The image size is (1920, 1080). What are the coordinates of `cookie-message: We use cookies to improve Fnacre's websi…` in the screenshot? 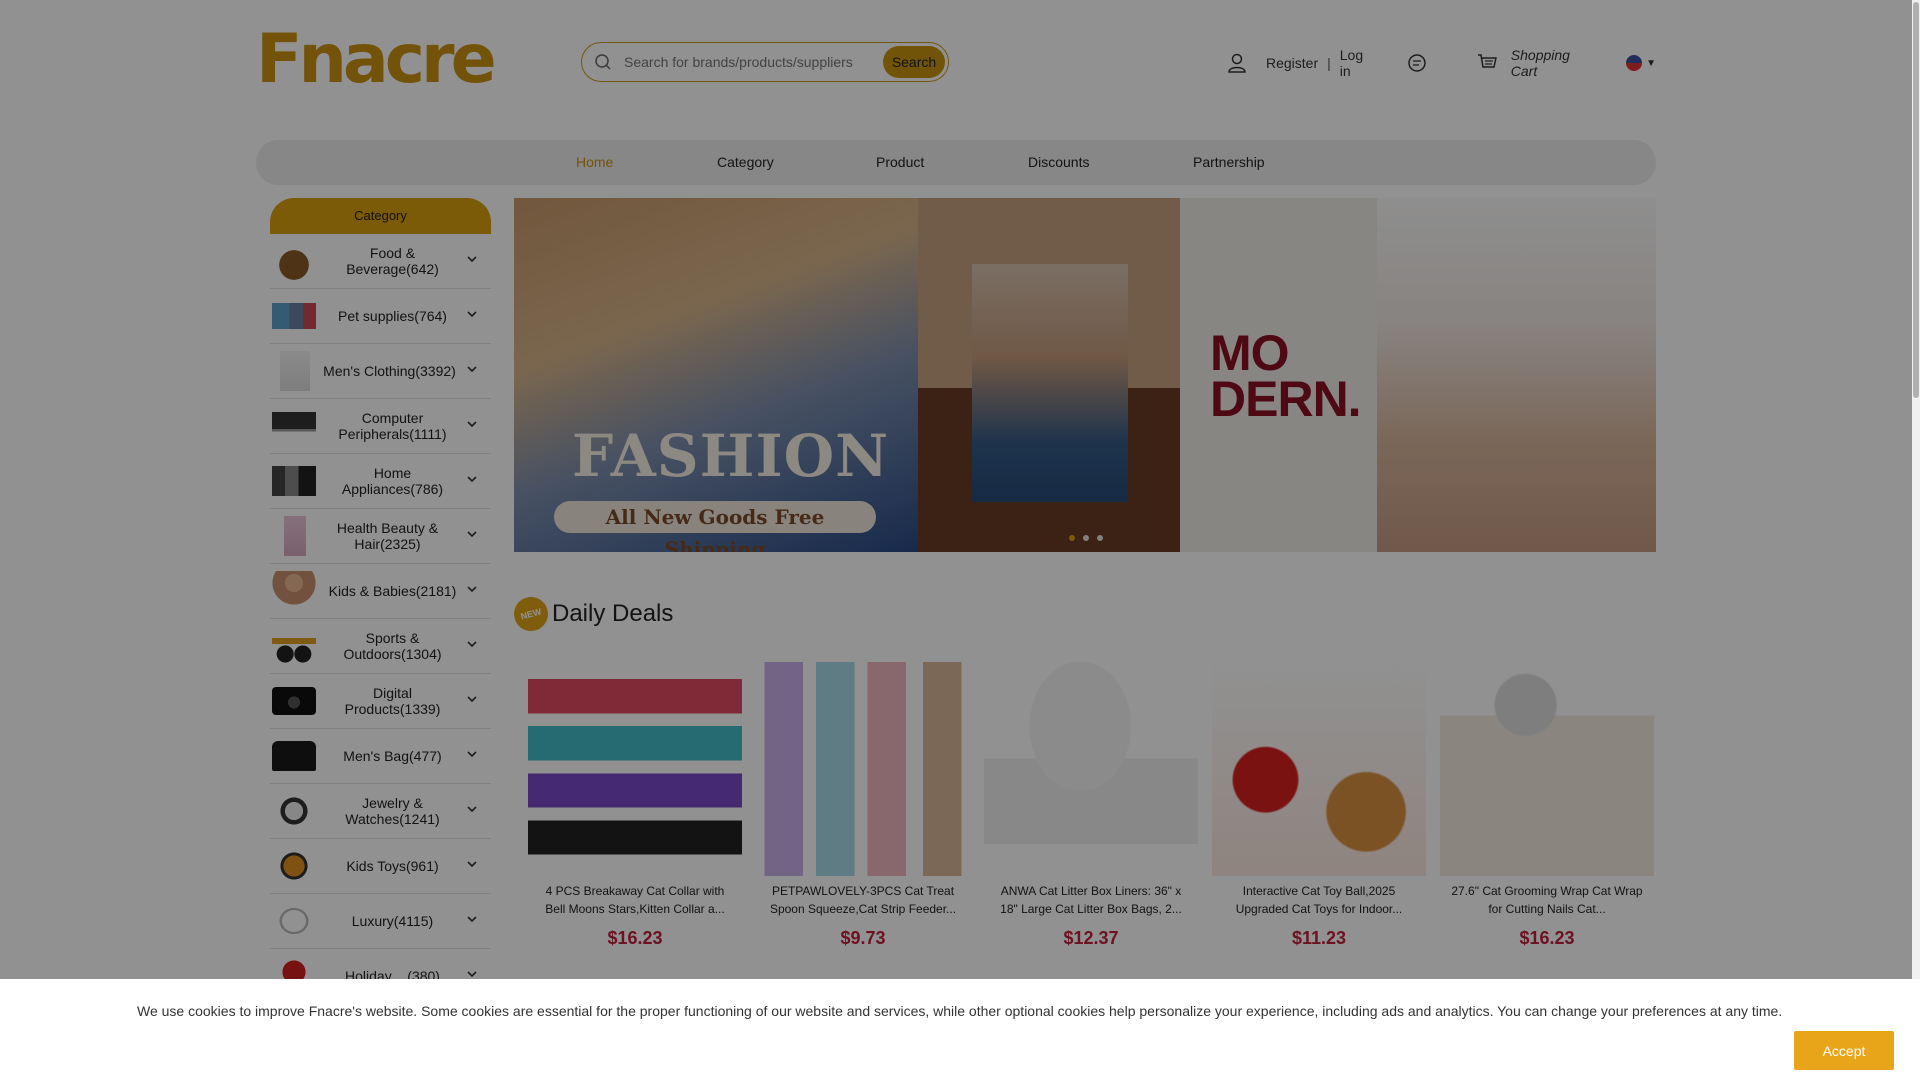 It's located at (960, 1011).